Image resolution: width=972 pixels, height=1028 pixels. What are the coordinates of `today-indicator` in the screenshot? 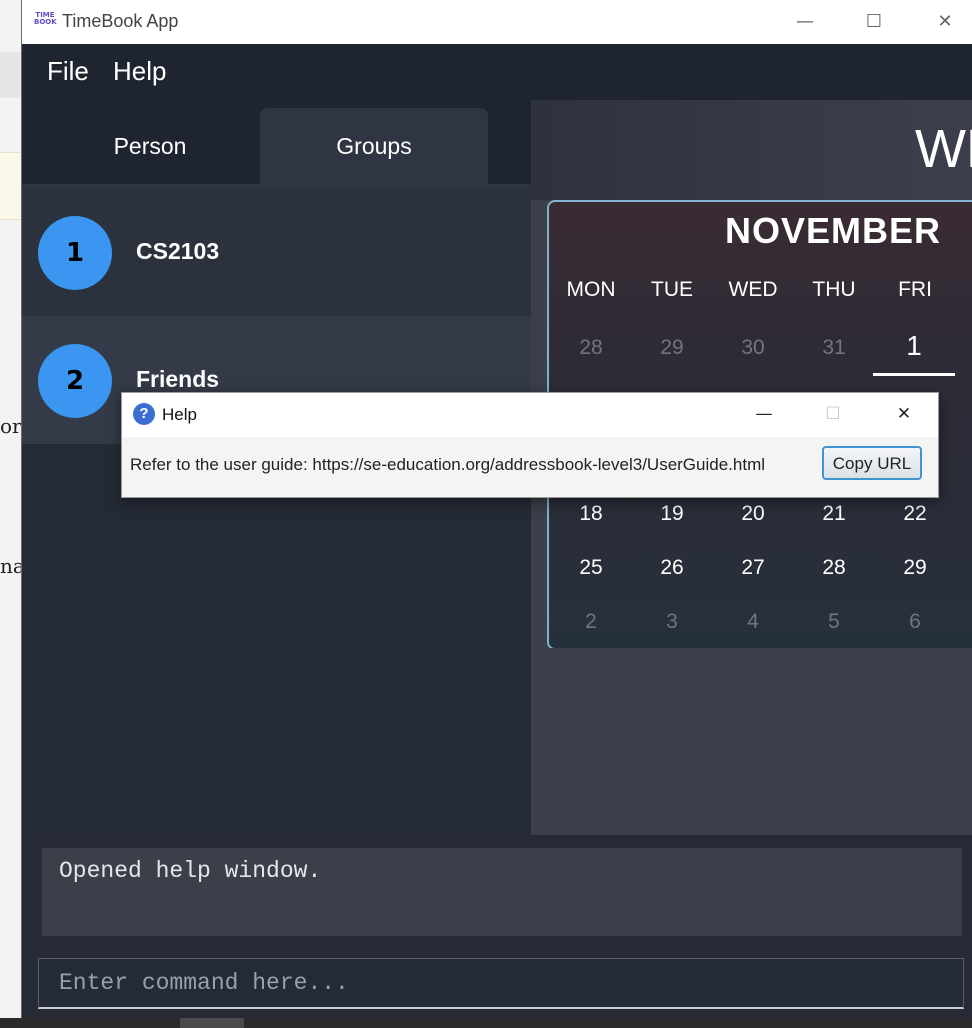 It's located at (914, 374).